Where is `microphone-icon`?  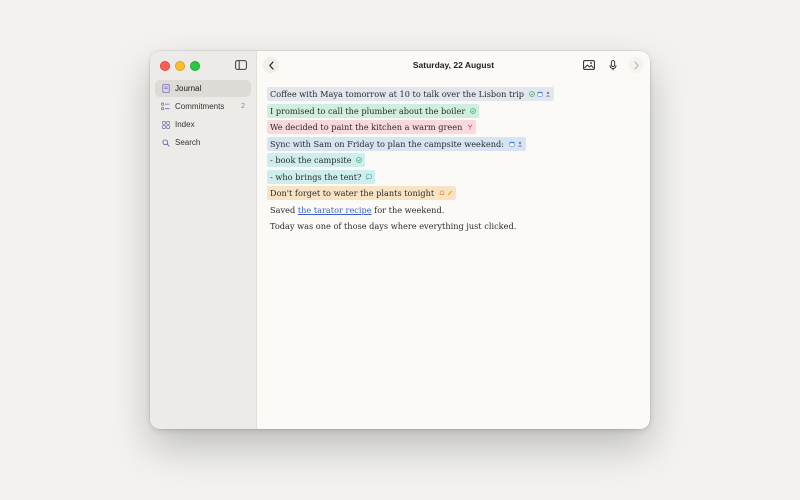 microphone-icon is located at coordinates (613, 64).